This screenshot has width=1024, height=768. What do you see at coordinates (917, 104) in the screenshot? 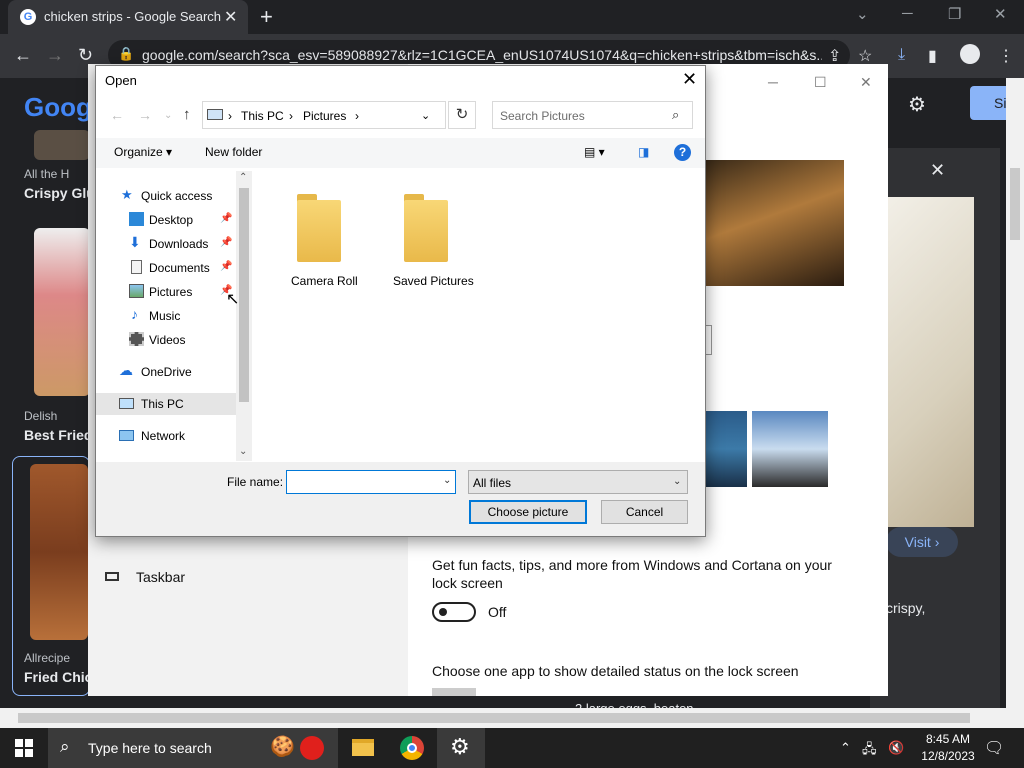
I see `settings-gear-icon: ⚙` at bounding box center [917, 104].